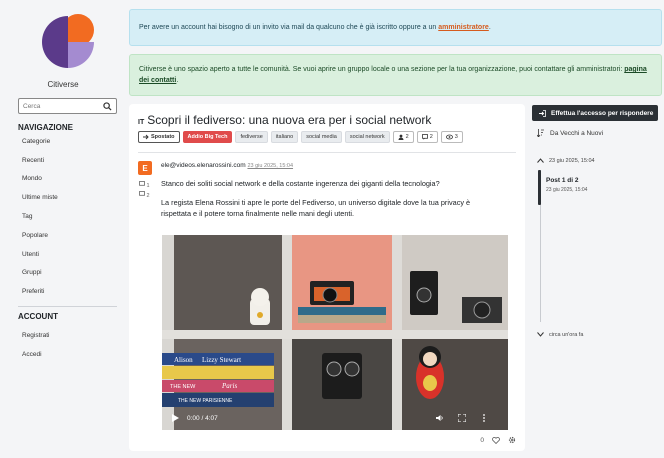 This screenshot has height=458, width=664. What do you see at coordinates (407, 137) in the screenshot?
I see `posters-count: 2` at bounding box center [407, 137].